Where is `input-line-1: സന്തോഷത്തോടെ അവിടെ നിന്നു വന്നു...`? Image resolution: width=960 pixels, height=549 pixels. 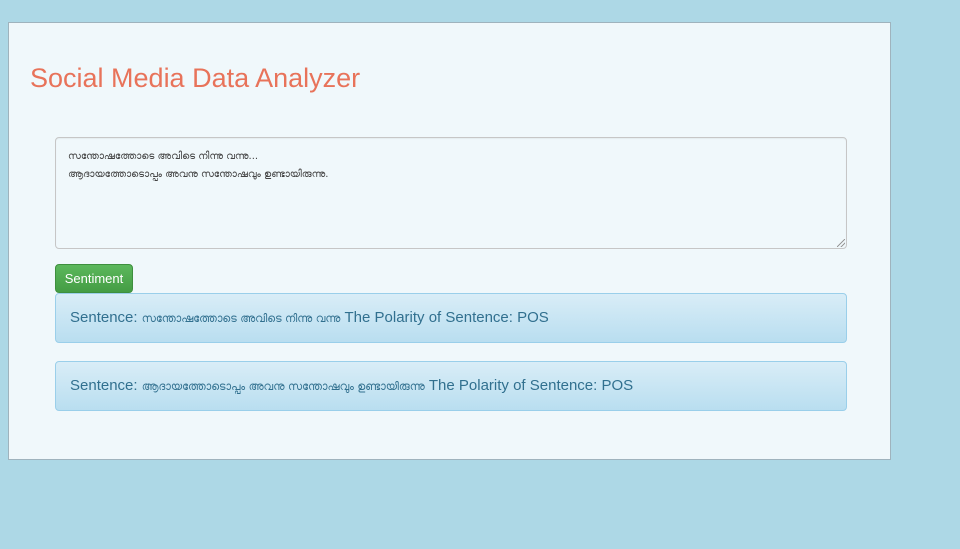 input-line-1: സന്തോഷത്തോടെ അവിടെ നിന്നു വന്നു... is located at coordinates (451, 157).